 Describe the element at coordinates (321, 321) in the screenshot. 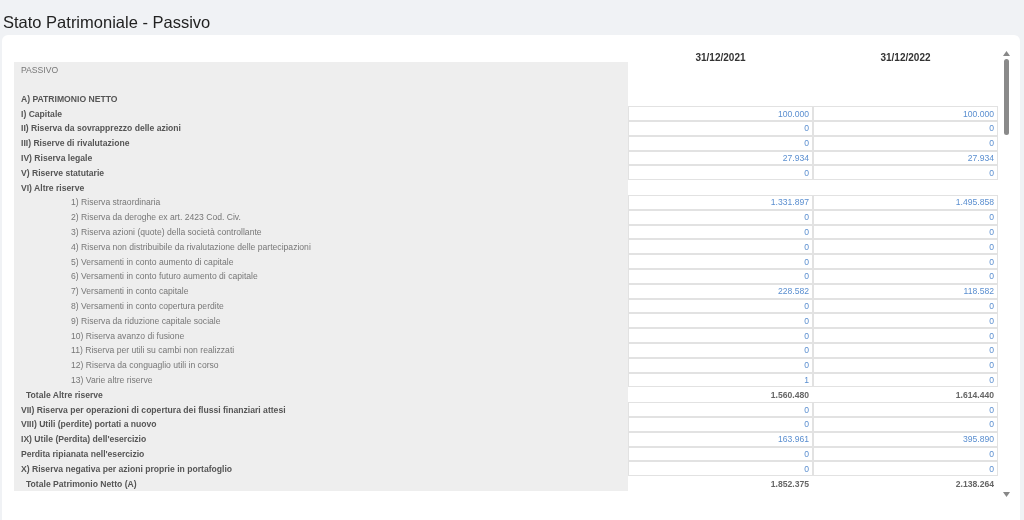

I see `row-label: 9) Riserva da riduzione capitale sociale` at that location.